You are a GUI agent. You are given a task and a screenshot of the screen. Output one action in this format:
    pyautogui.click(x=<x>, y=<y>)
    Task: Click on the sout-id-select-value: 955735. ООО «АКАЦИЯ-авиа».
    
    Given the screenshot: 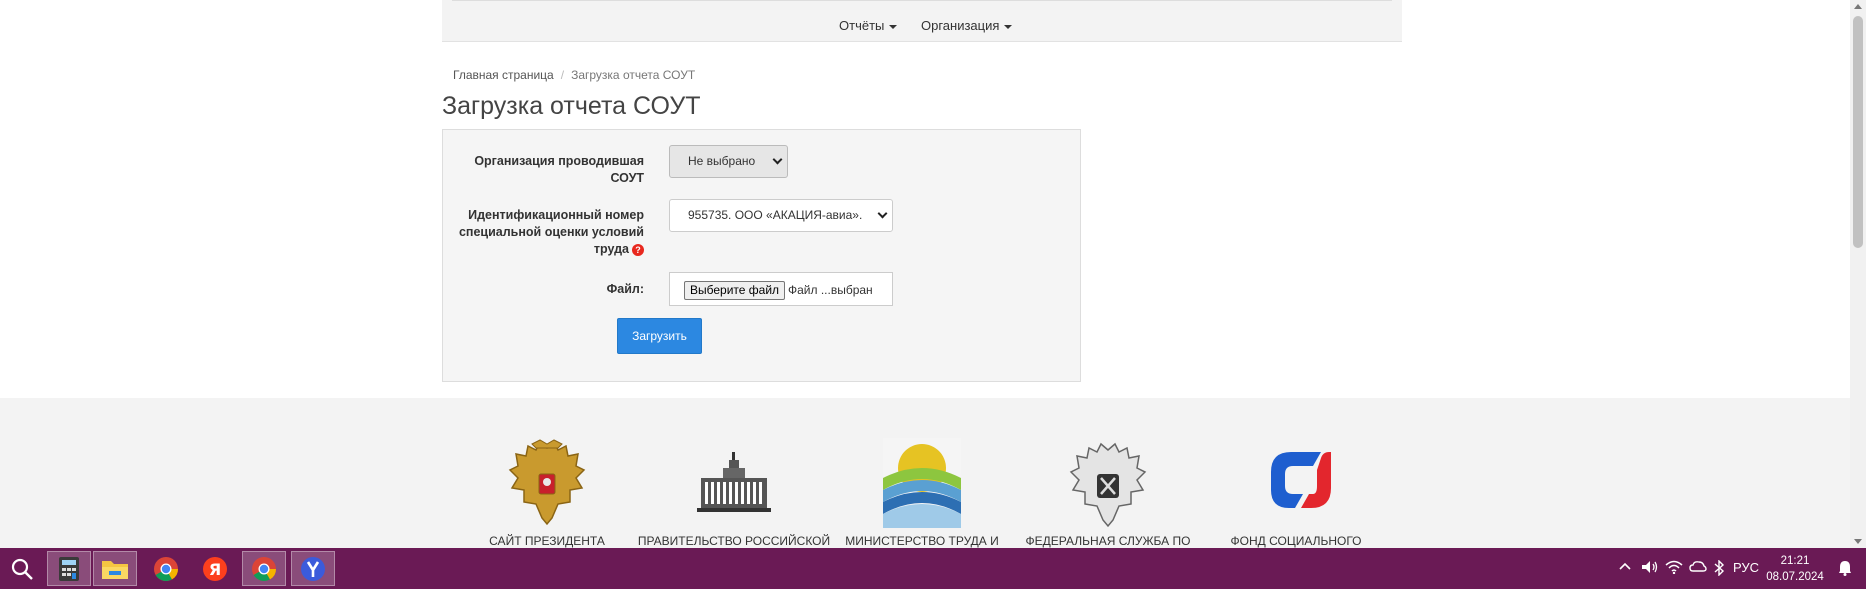 What is the action you would take?
    pyautogui.click(x=775, y=215)
    